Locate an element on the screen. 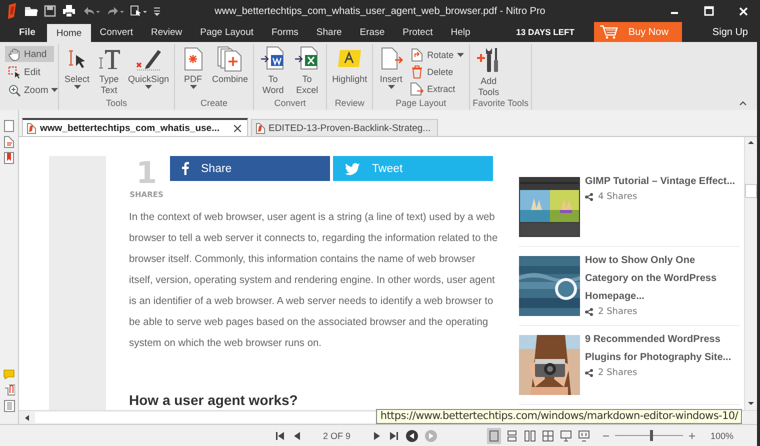 The width and height of the screenshot is (760, 446). ribbon-small-button: Extract is located at coordinates (437, 88).